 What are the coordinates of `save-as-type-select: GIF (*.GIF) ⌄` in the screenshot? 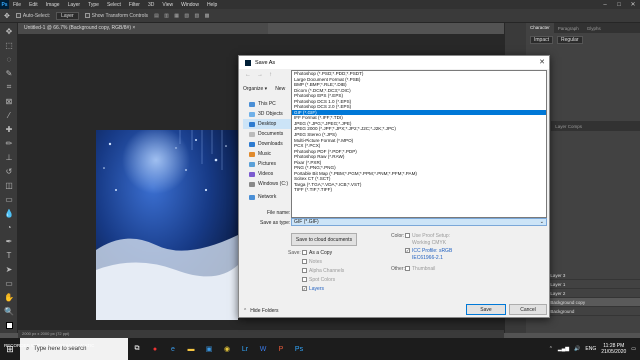 It's located at (419, 222).